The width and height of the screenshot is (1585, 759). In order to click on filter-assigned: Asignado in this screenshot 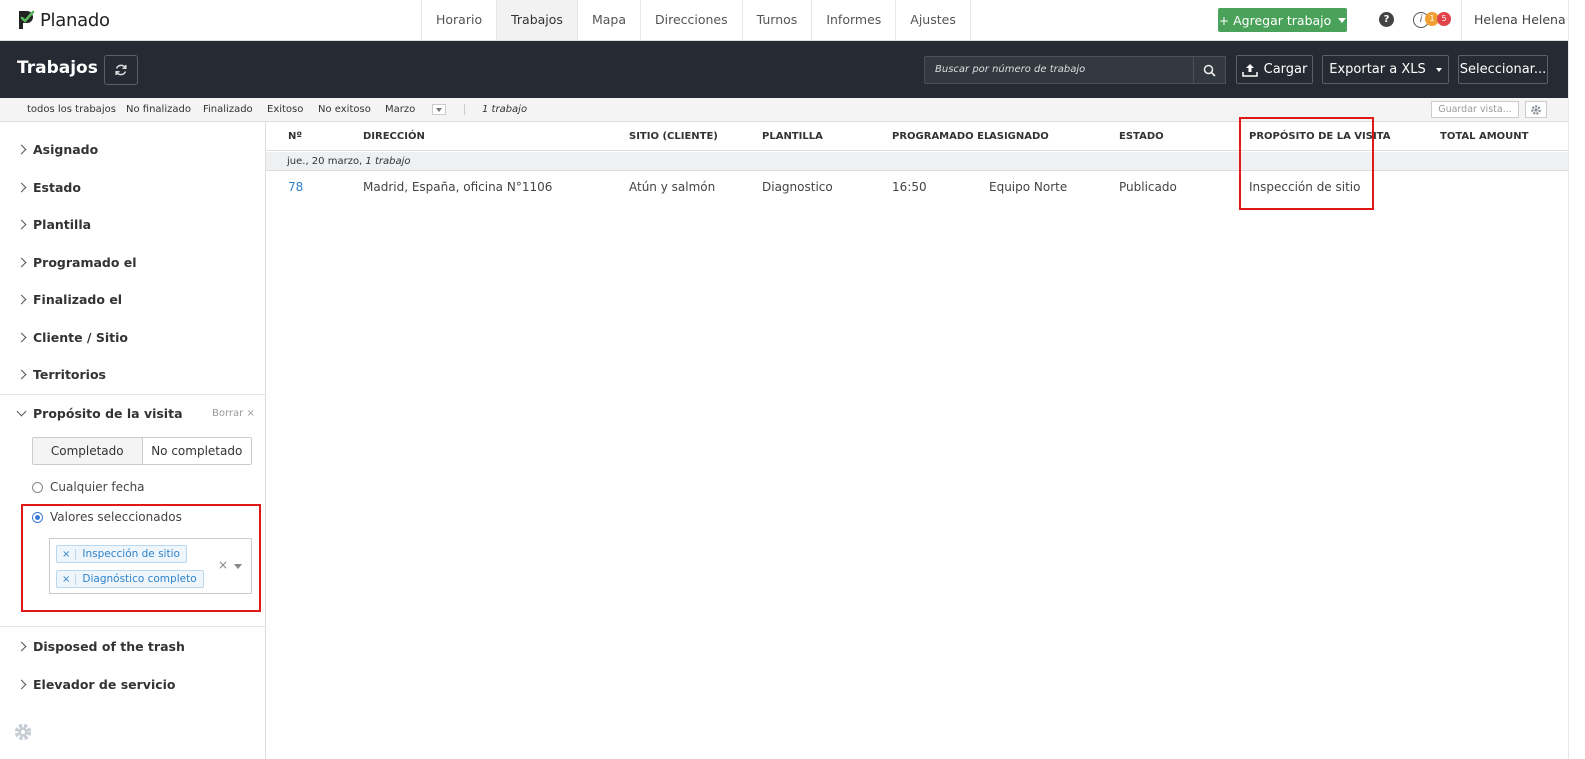, I will do `click(57, 149)`.